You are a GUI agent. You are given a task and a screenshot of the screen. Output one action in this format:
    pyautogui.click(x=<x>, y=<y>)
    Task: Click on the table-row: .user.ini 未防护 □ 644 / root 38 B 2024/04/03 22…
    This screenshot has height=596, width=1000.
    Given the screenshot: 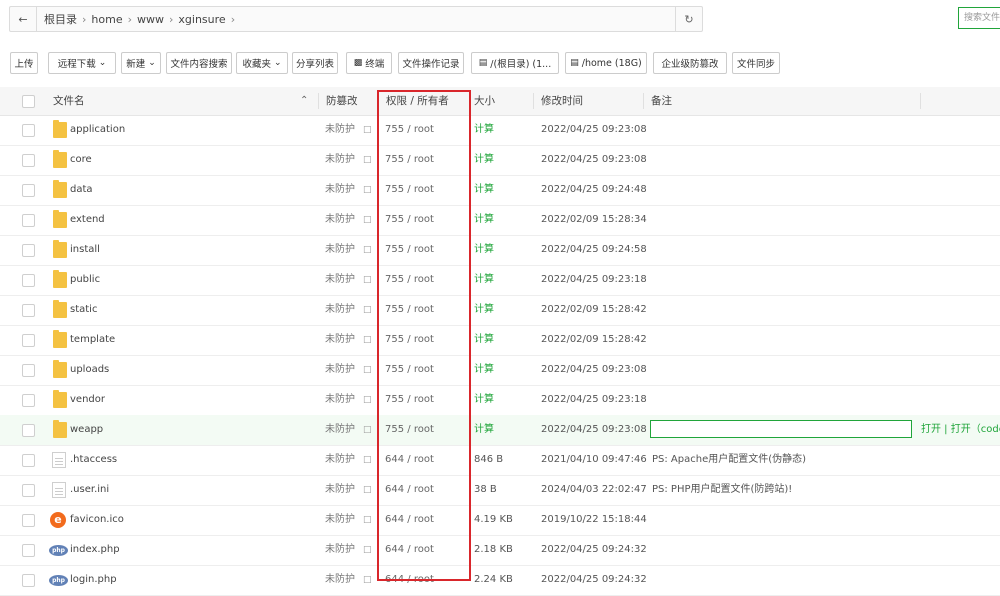 What is the action you would take?
    pyautogui.click(x=500, y=490)
    